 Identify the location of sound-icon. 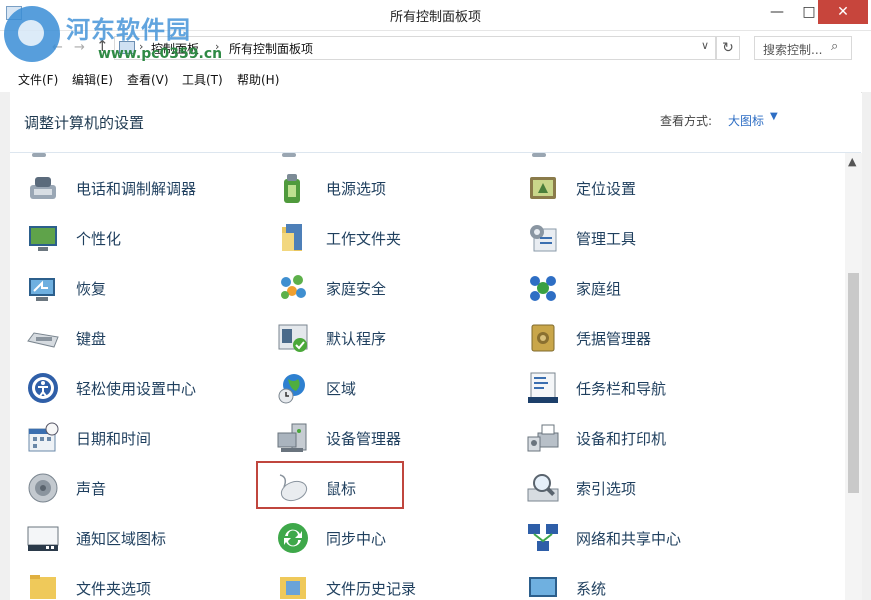
(43, 488).